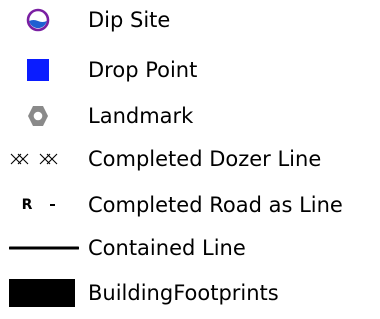  Describe the element at coordinates (190, 20) in the screenshot. I see `legend-item-dip-site: Dip Site` at that location.